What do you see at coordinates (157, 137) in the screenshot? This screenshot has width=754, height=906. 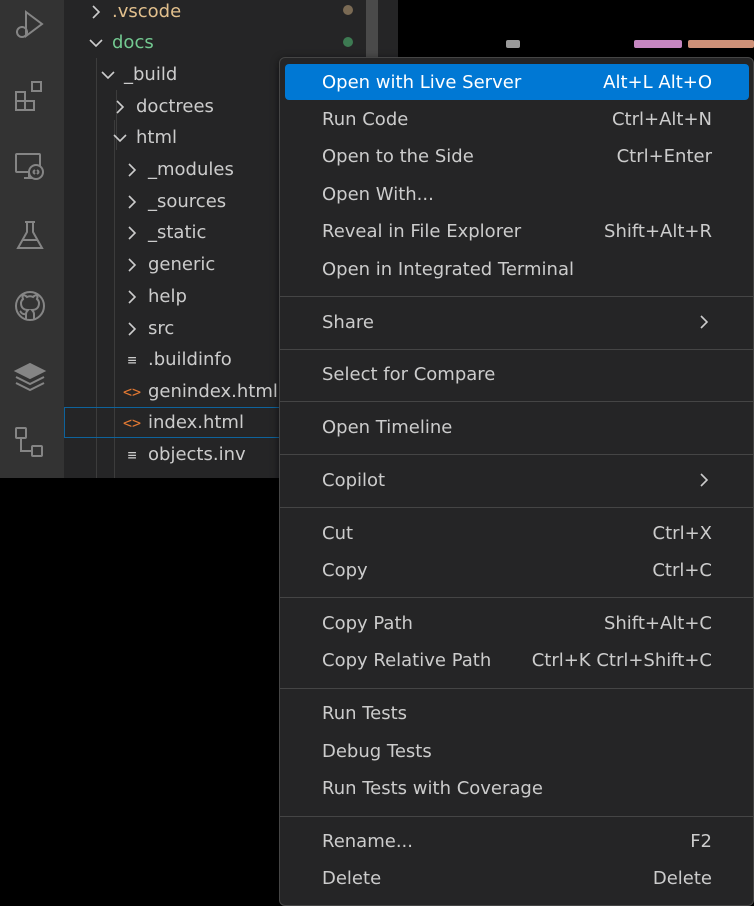 I see `tree-item-label: html` at bounding box center [157, 137].